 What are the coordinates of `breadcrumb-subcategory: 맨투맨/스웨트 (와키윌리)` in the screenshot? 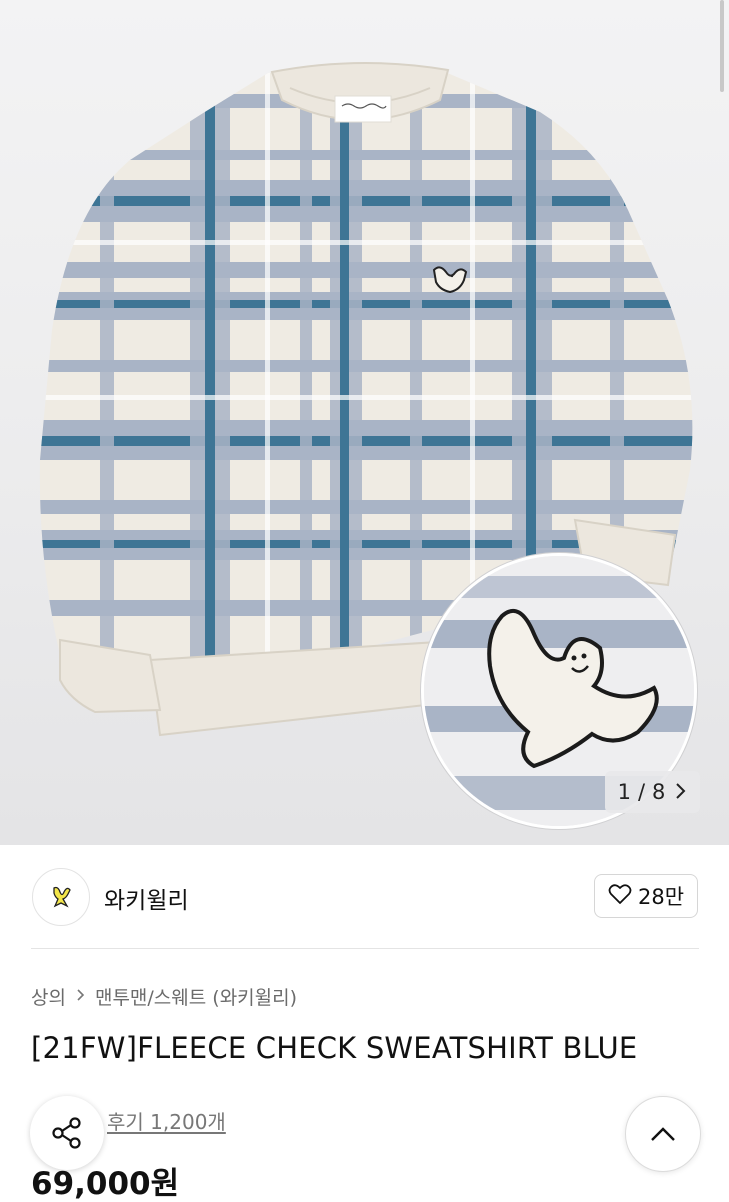 It's located at (196, 996).